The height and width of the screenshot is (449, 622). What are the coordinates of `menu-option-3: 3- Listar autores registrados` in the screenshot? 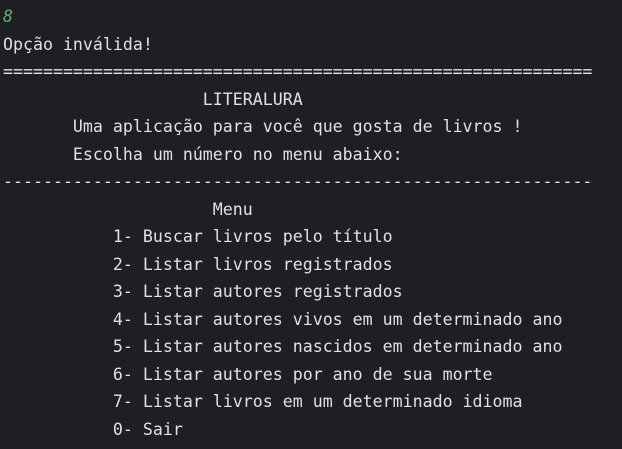 It's located at (203, 291).